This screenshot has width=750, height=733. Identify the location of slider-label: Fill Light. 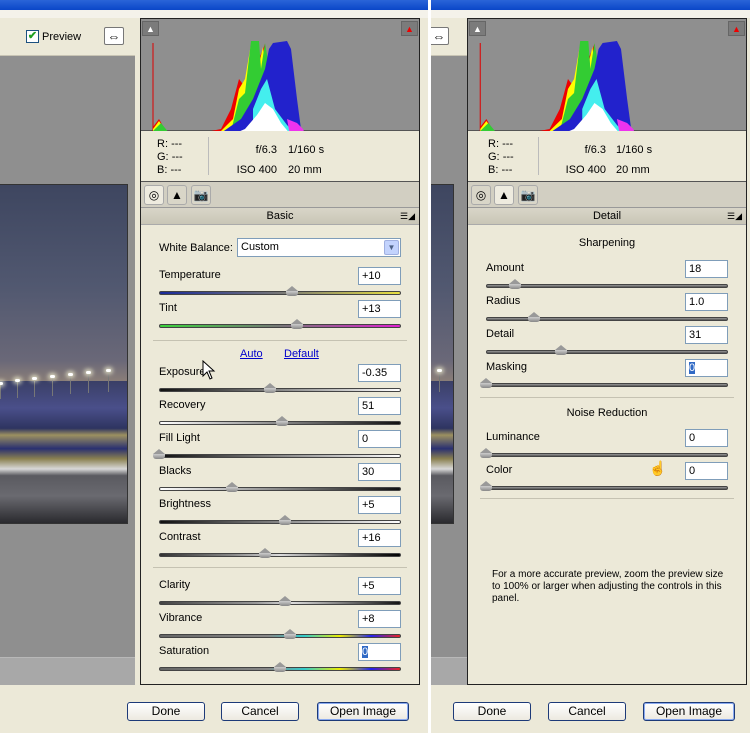
(179, 438).